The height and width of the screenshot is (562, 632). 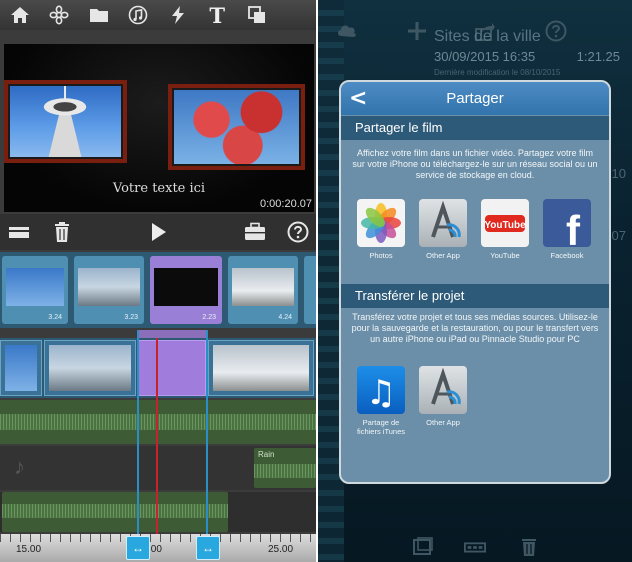 What do you see at coordinates (358, 98) in the screenshot?
I see `back-chevron-icon: <` at bounding box center [358, 98].